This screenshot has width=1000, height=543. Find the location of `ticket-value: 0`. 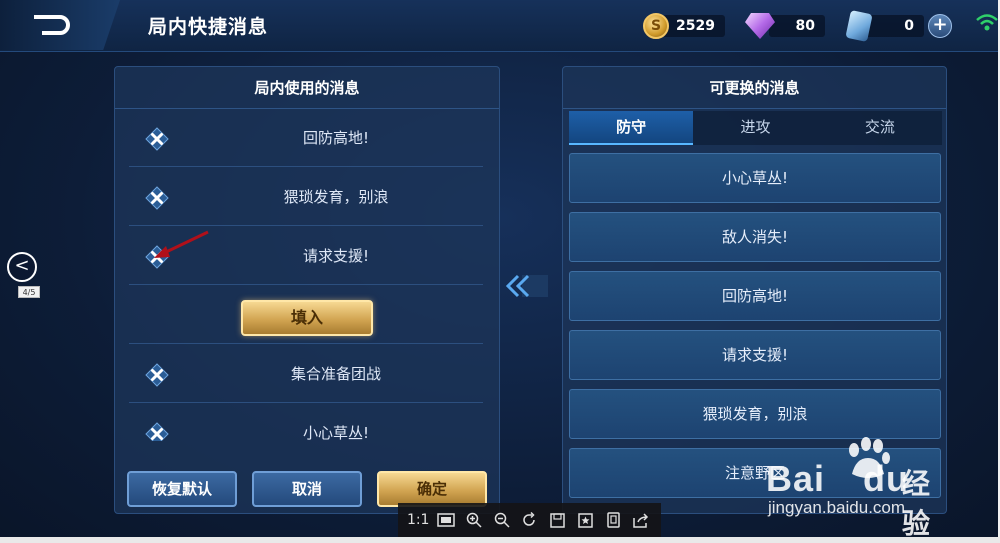

ticket-value: 0 is located at coordinates (895, 26).